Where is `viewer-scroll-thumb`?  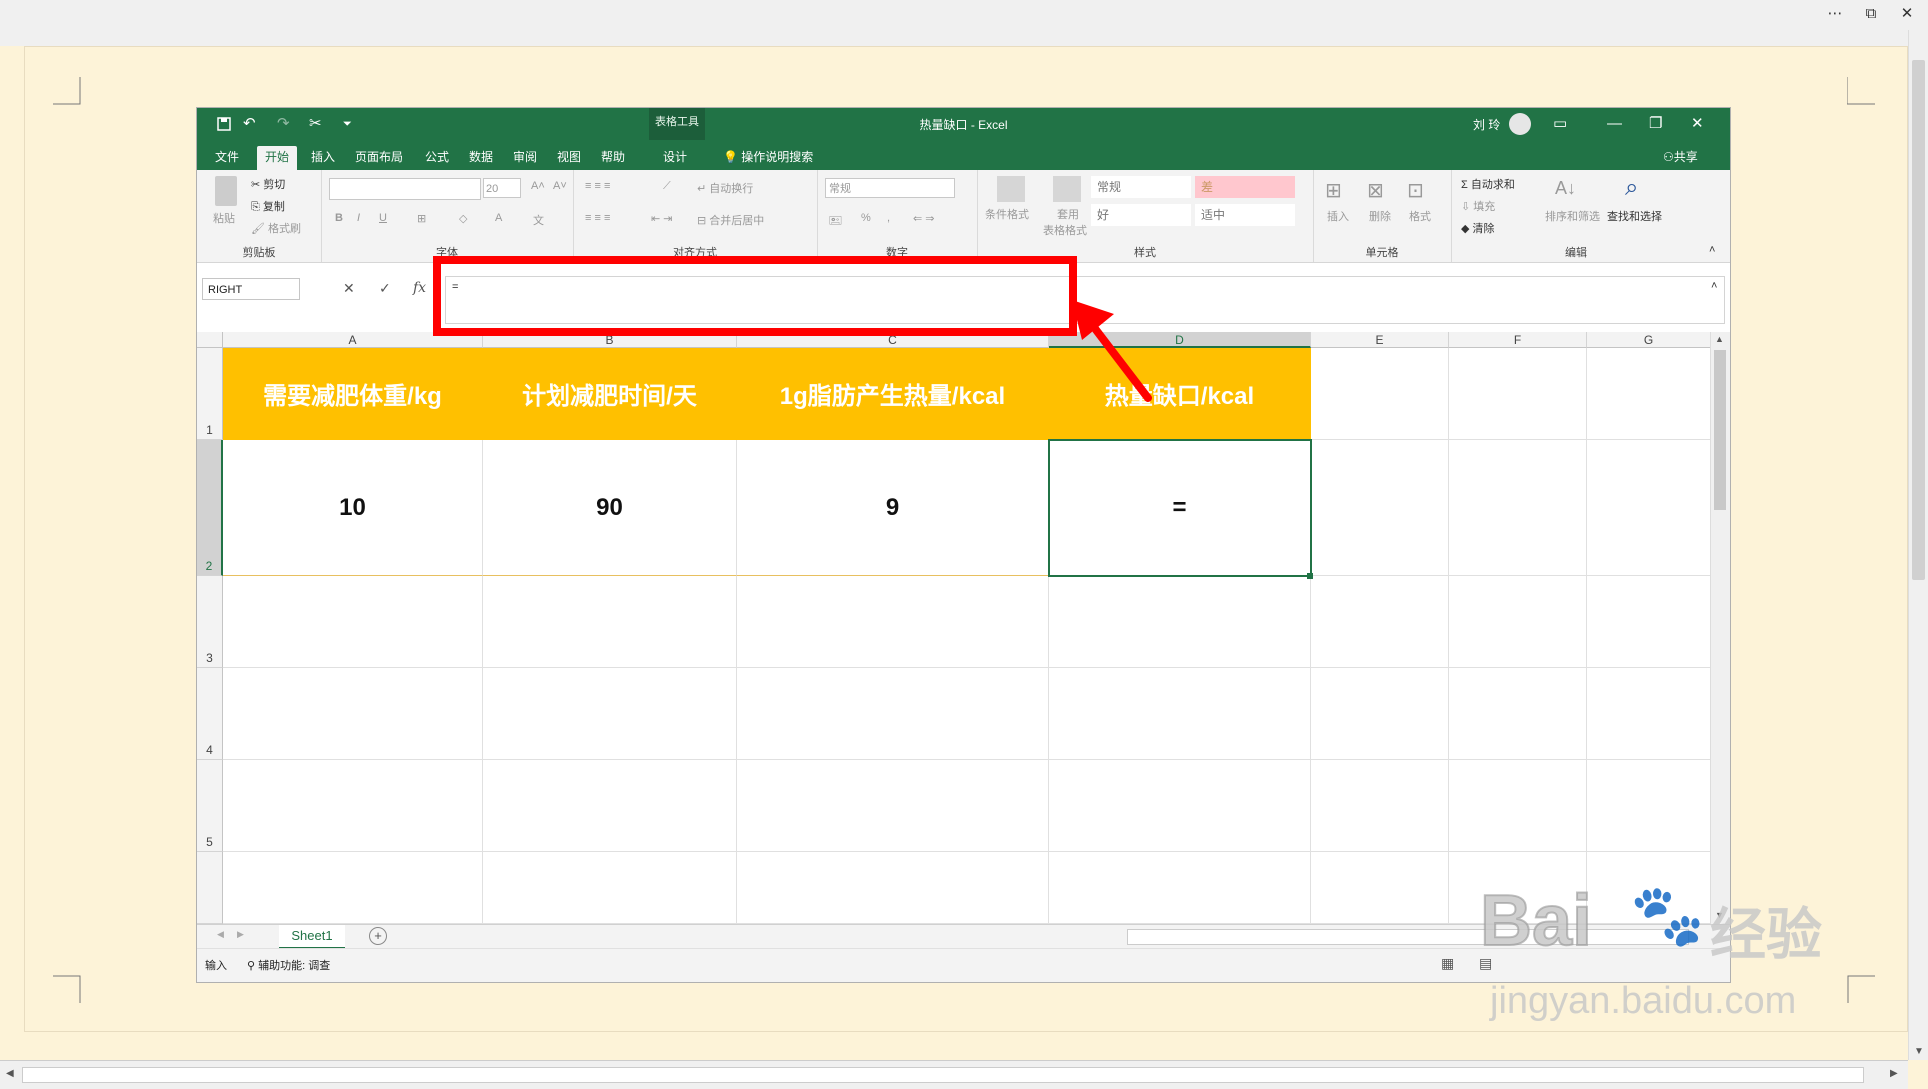
viewer-scroll-thumb is located at coordinates (1918, 320).